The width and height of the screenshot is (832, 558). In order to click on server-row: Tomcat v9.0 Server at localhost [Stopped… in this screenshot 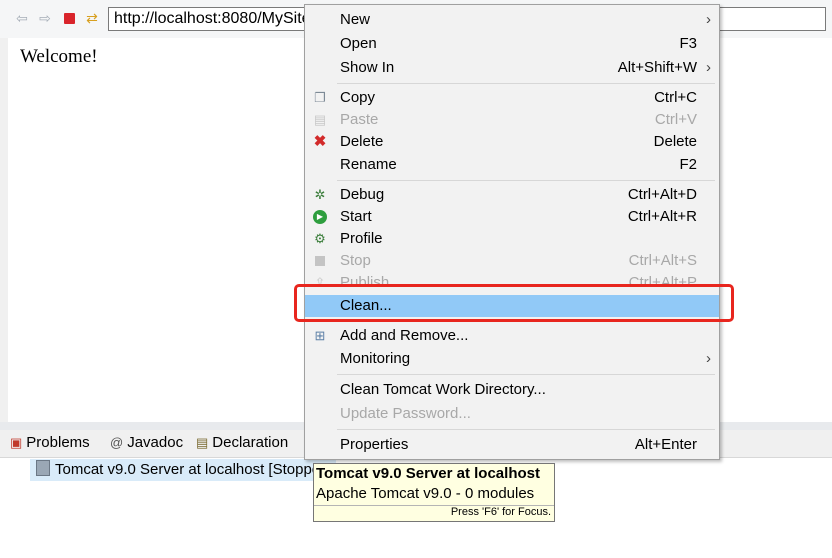, I will do `click(183, 470)`.